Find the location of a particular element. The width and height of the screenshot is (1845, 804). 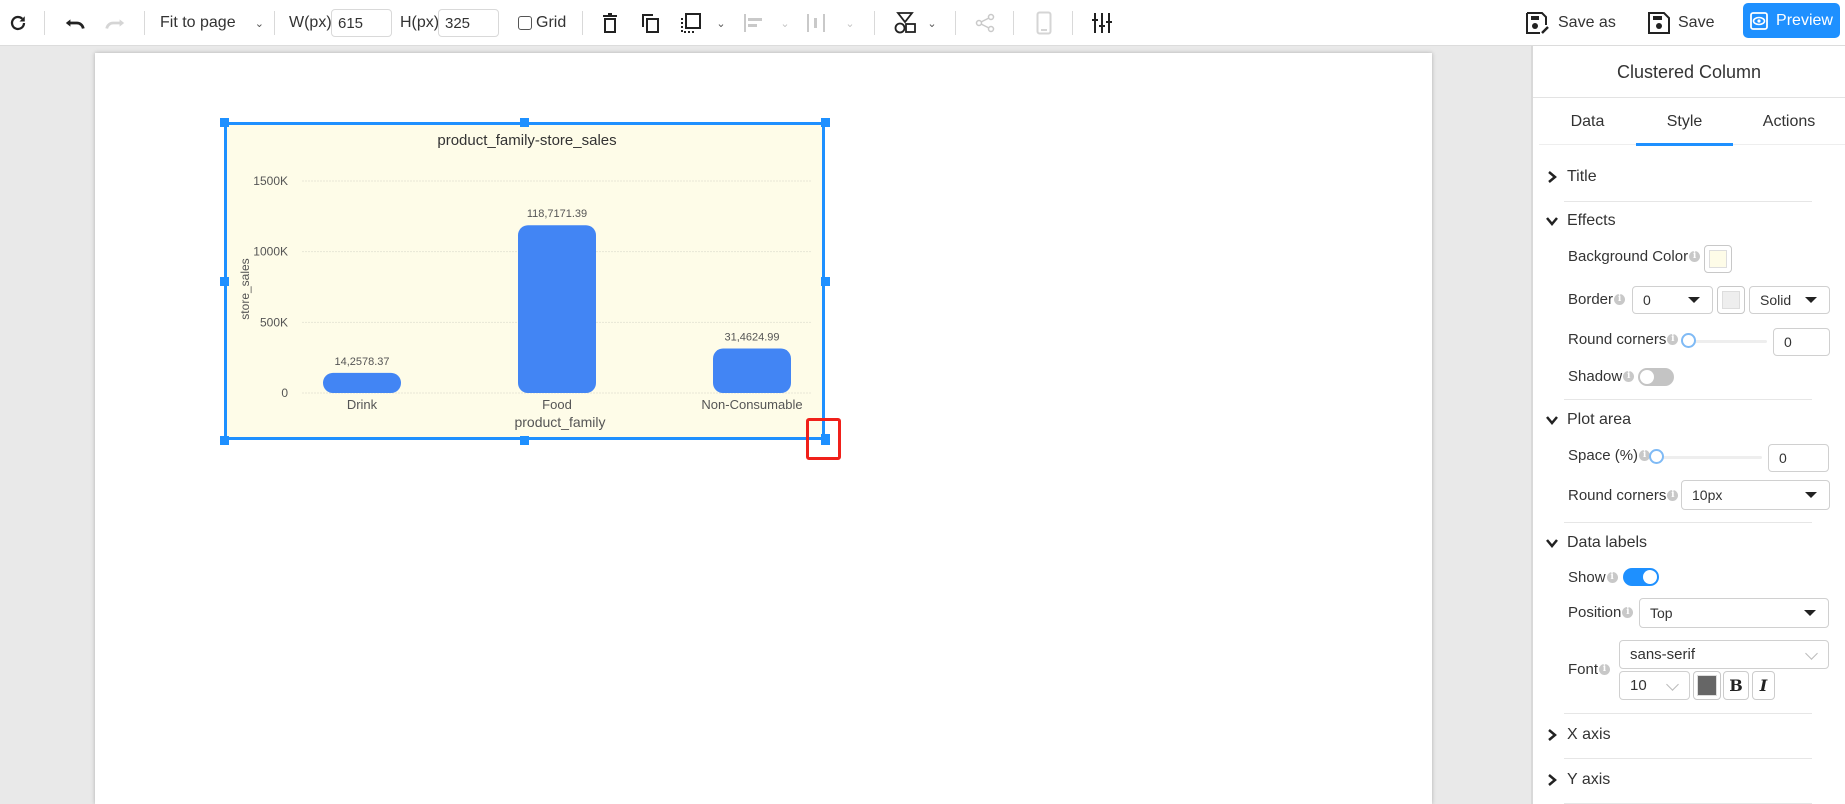

shadow-text: Shadow is located at coordinates (1595, 376).